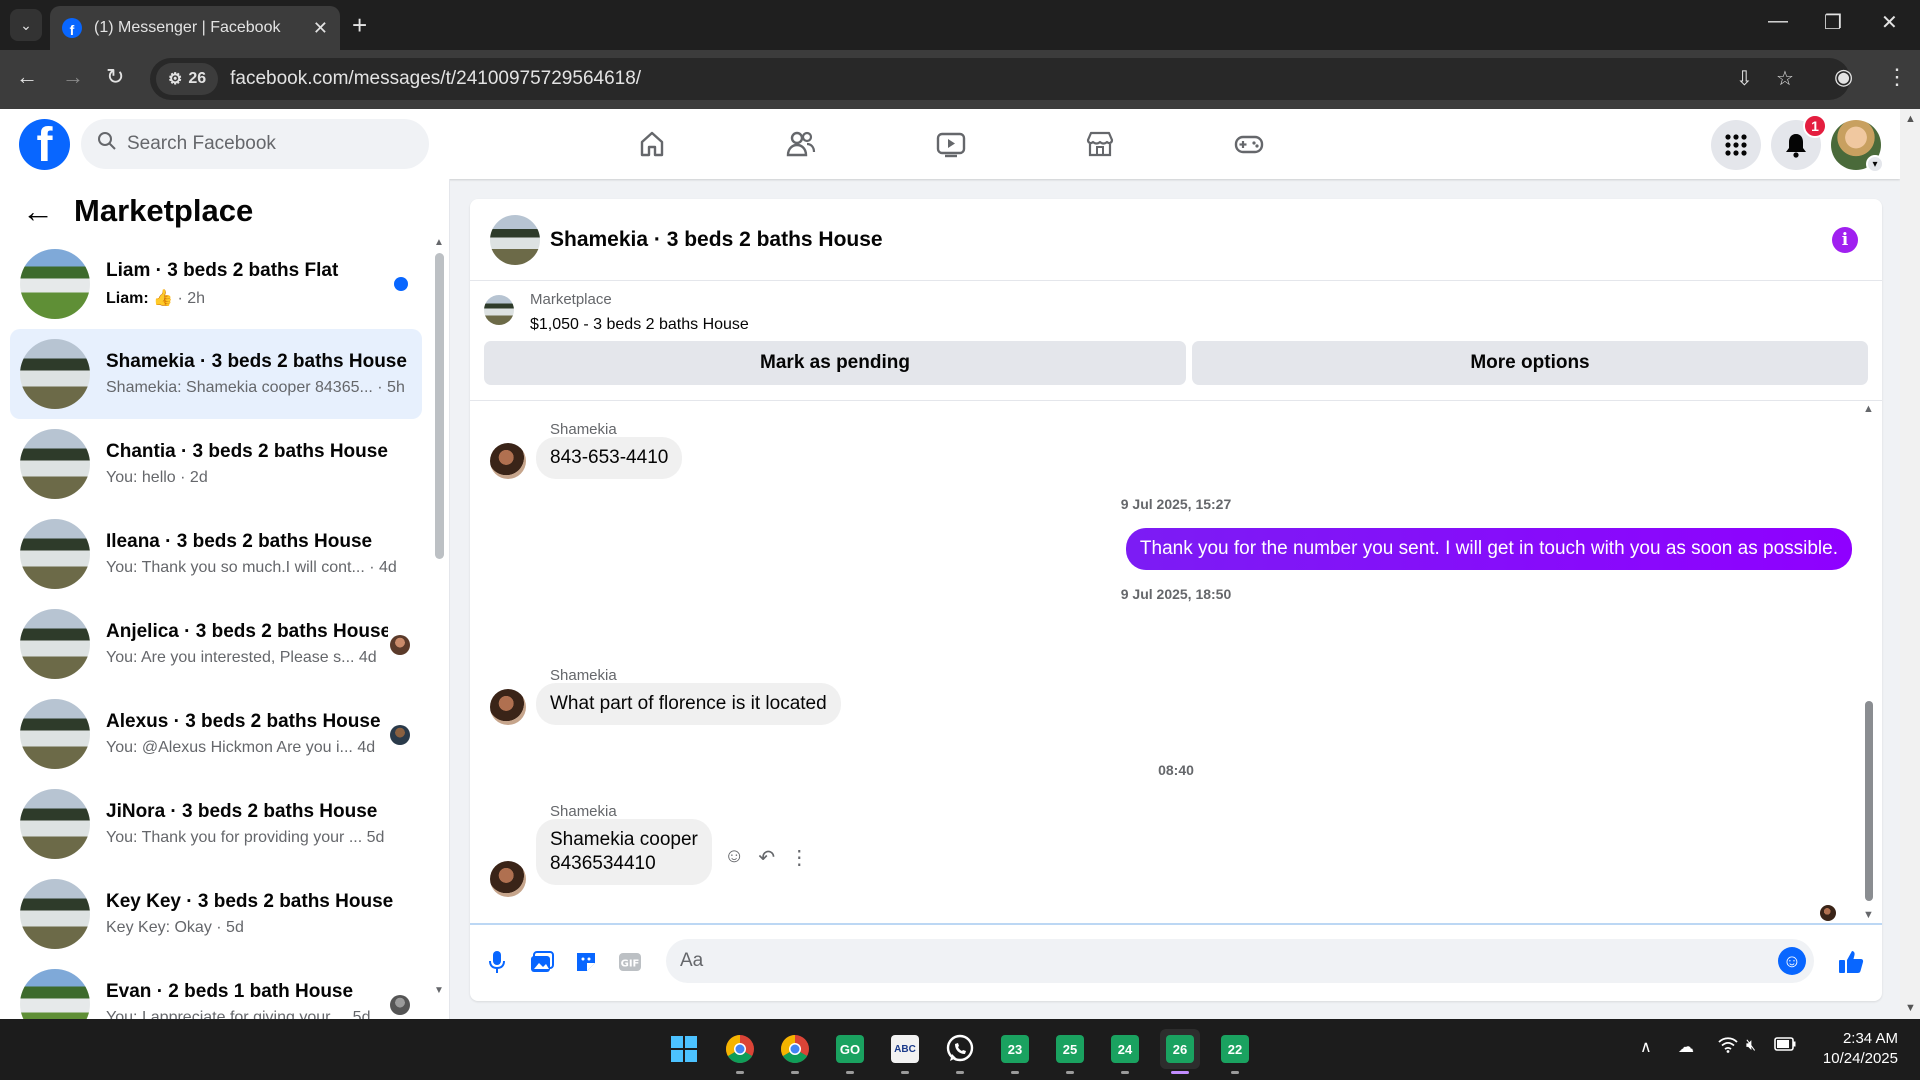 The height and width of the screenshot is (1080, 1920). Describe the element at coordinates (115, 77) in the screenshot. I see `reload-icon: ↻` at that location.